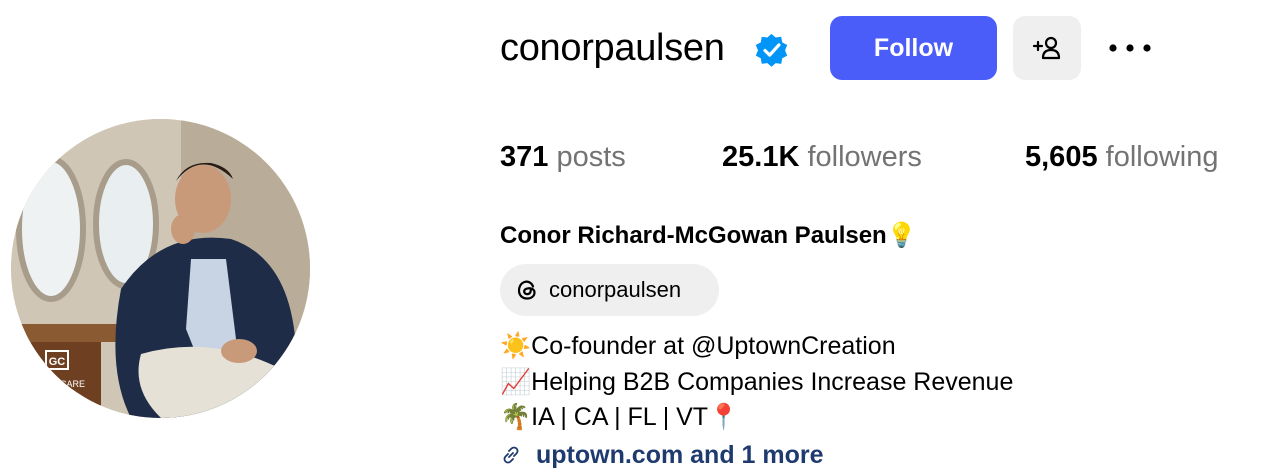  What do you see at coordinates (615, 289) in the screenshot?
I see `threads-handle: conorpaulsen` at bounding box center [615, 289].